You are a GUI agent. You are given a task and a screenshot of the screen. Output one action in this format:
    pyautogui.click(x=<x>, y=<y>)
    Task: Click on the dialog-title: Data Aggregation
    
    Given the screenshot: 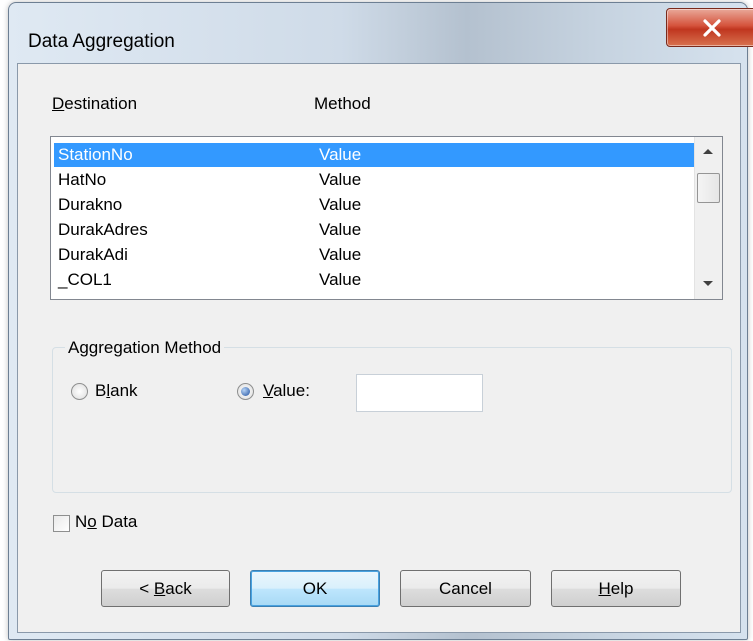 What is the action you would take?
    pyautogui.click(x=101, y=41)
    